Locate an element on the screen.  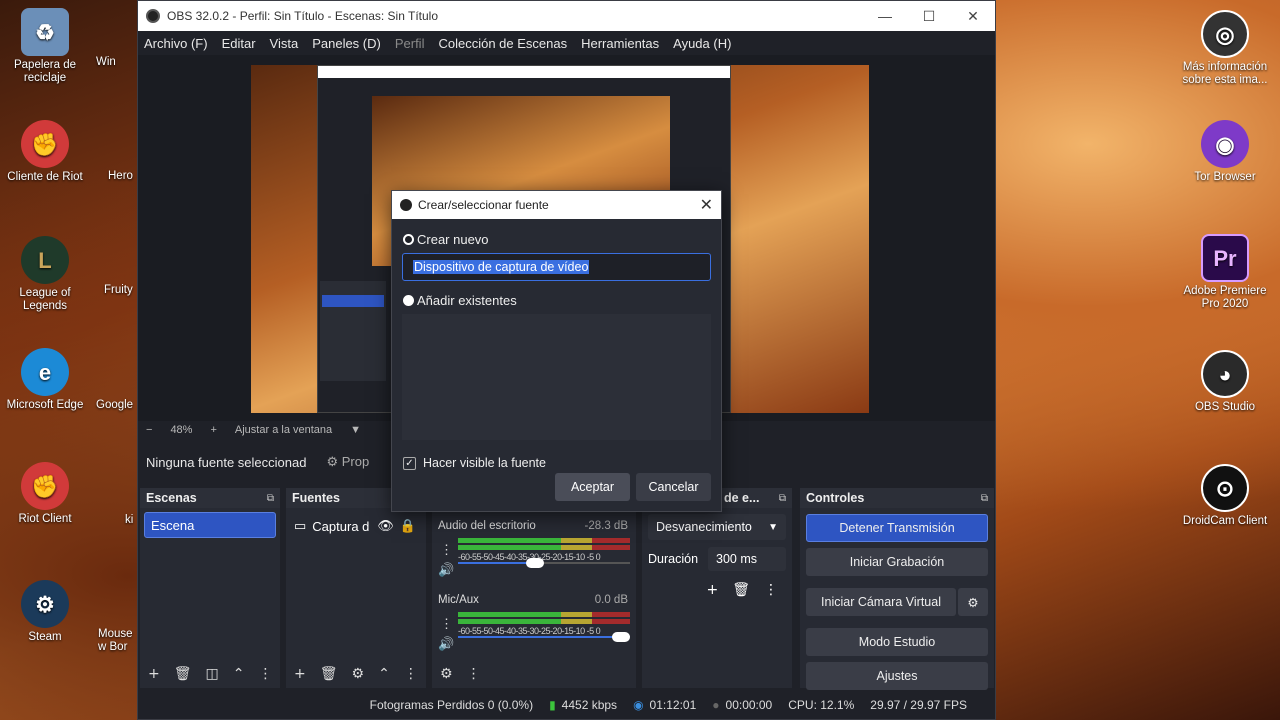
accept-button: Aceptar is located at coordinates (592, 487).